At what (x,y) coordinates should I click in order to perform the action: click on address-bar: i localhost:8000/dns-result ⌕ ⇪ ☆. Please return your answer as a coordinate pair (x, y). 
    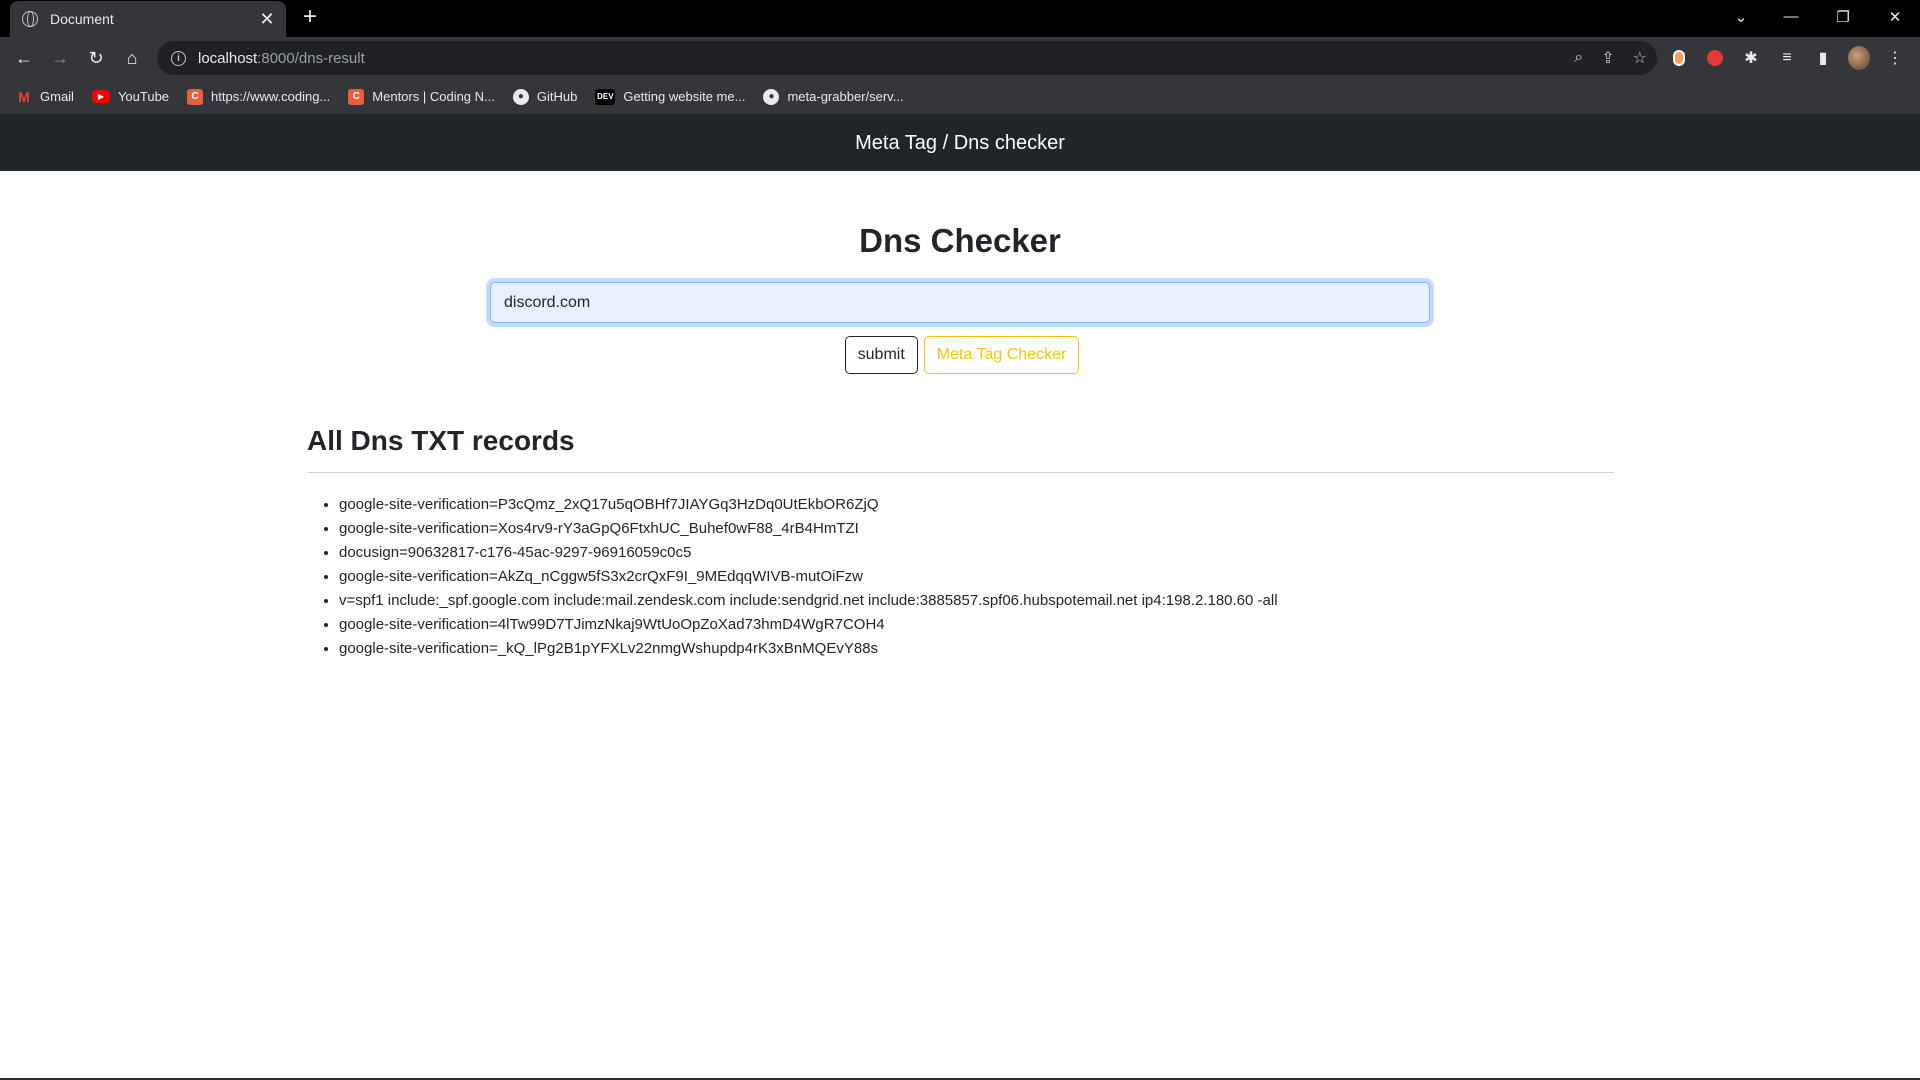
    Looking at the image, I should click on (907, 58).